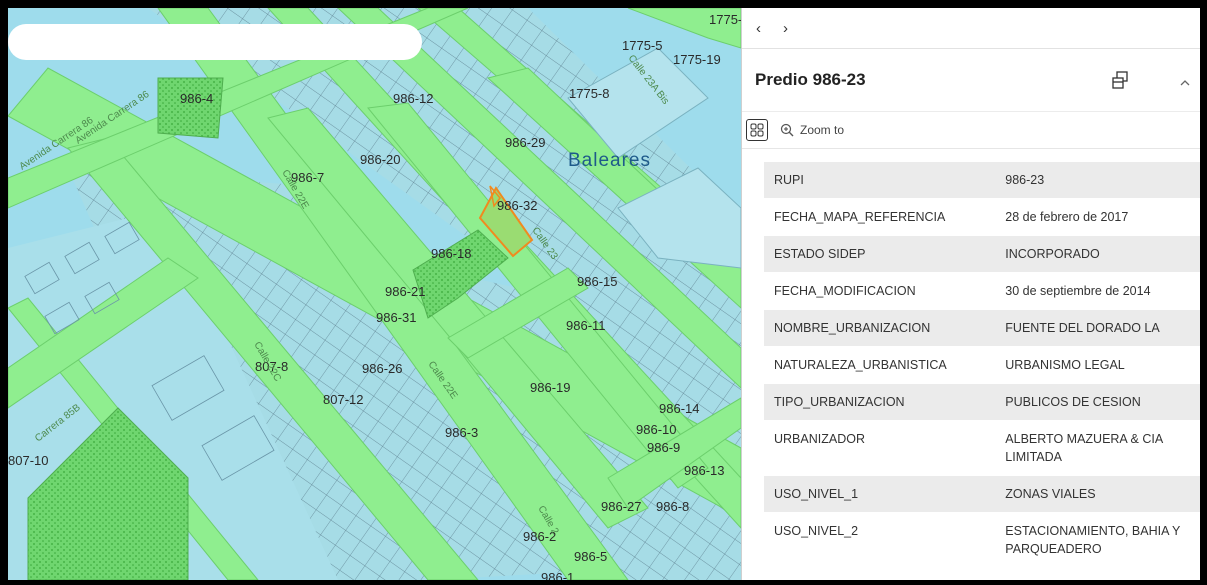 The width and height of the screenshot is (1207, 585). I want to click on dock-icon, so click(1120, 80).